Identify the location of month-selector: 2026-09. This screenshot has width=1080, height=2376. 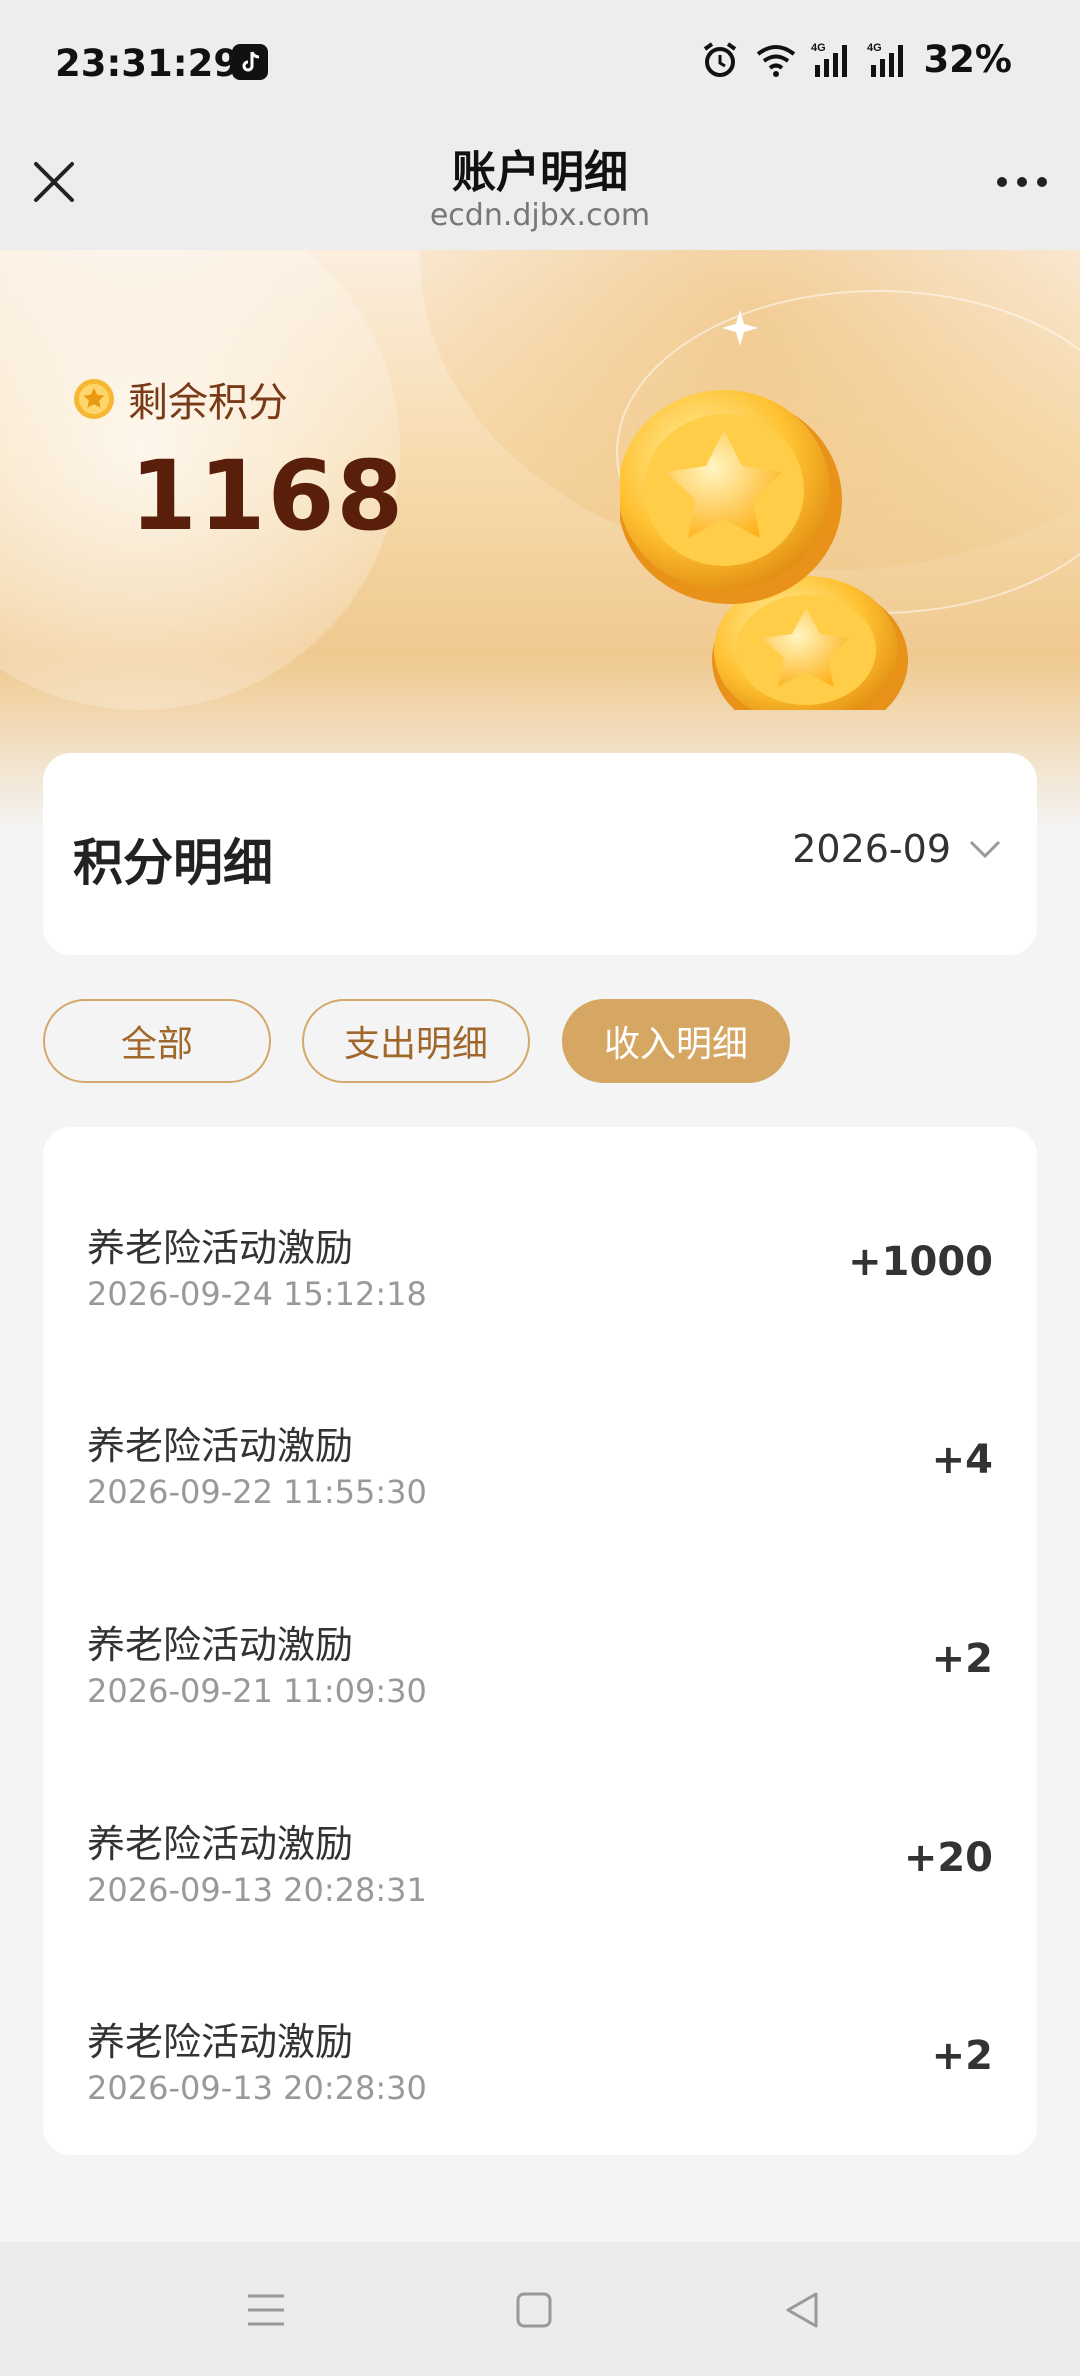
(897, 849).